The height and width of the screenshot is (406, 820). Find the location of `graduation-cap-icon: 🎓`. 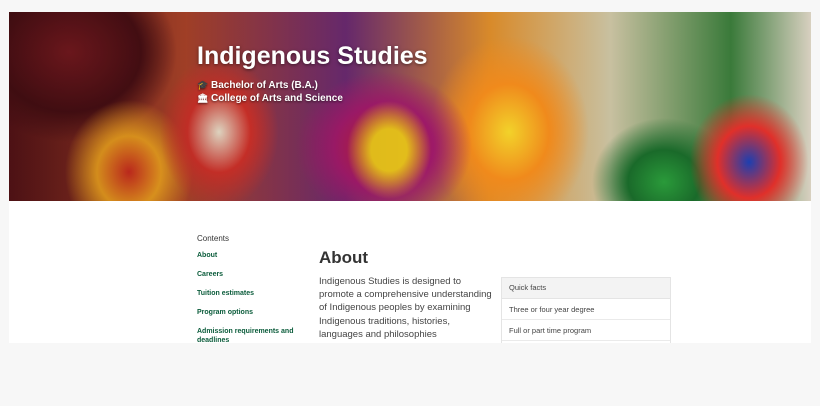

graduation-cap-icon: 🎓 is located at coordinates (203, 85).